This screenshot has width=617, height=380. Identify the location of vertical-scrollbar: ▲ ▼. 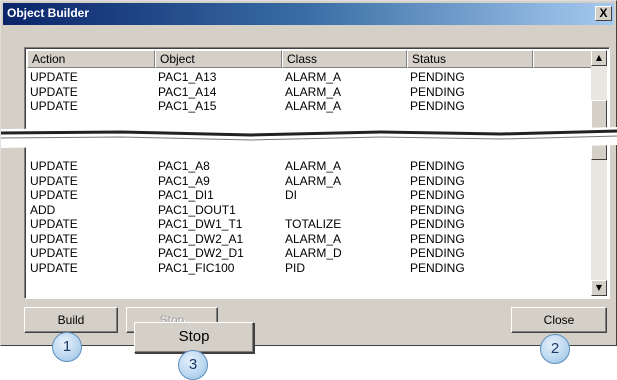
(599, 173).